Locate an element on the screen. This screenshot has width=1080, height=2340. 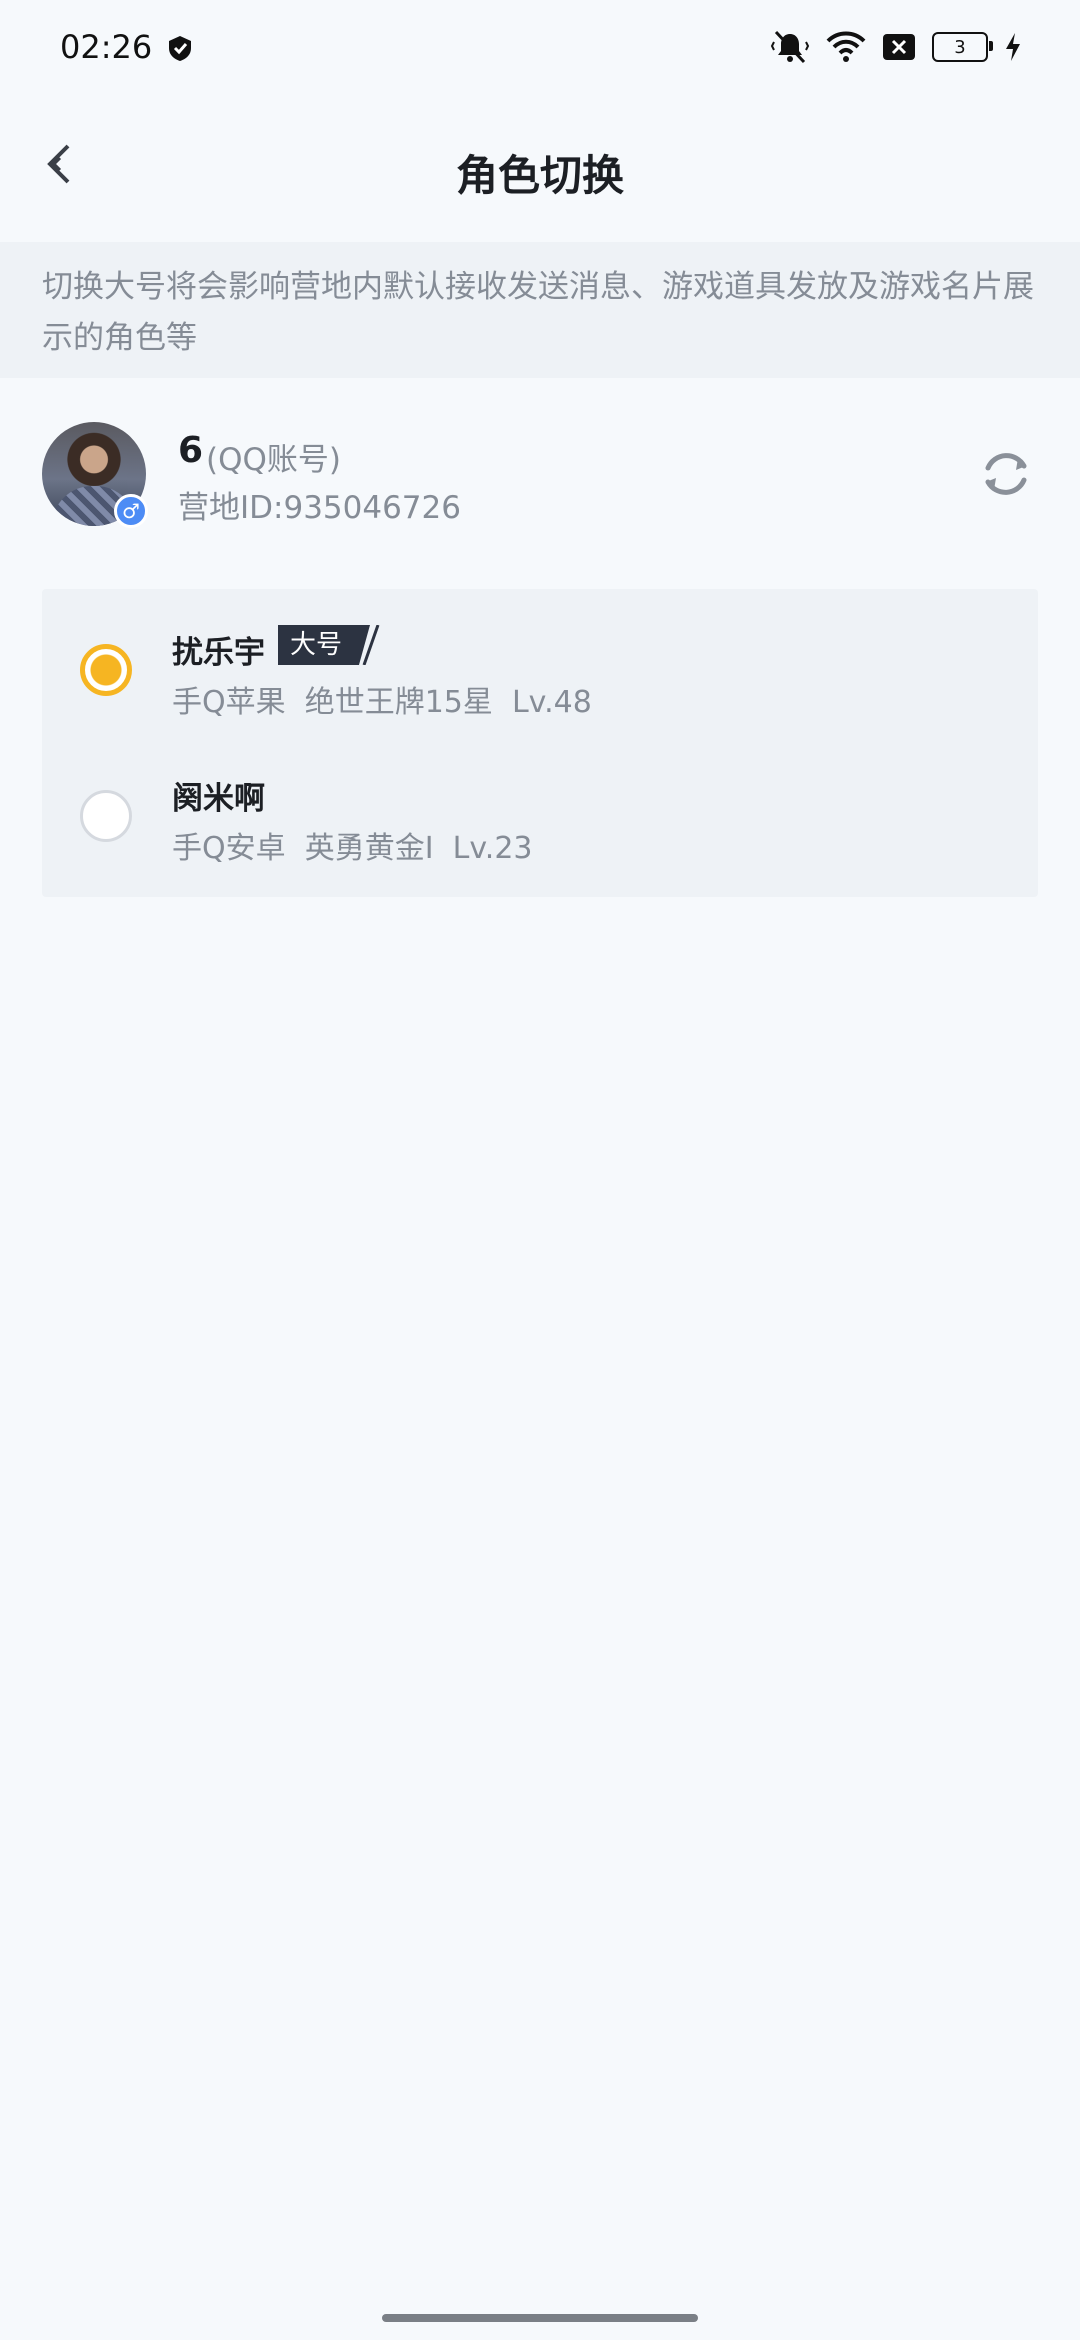
camp-id-label: 营地ID: is located at coordinates (231, 508).